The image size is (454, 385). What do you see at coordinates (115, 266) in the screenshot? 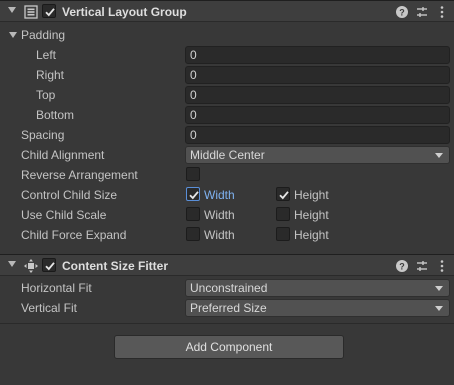
I see `component-title: Content Size Fitter` at bounding box center [115, 266].